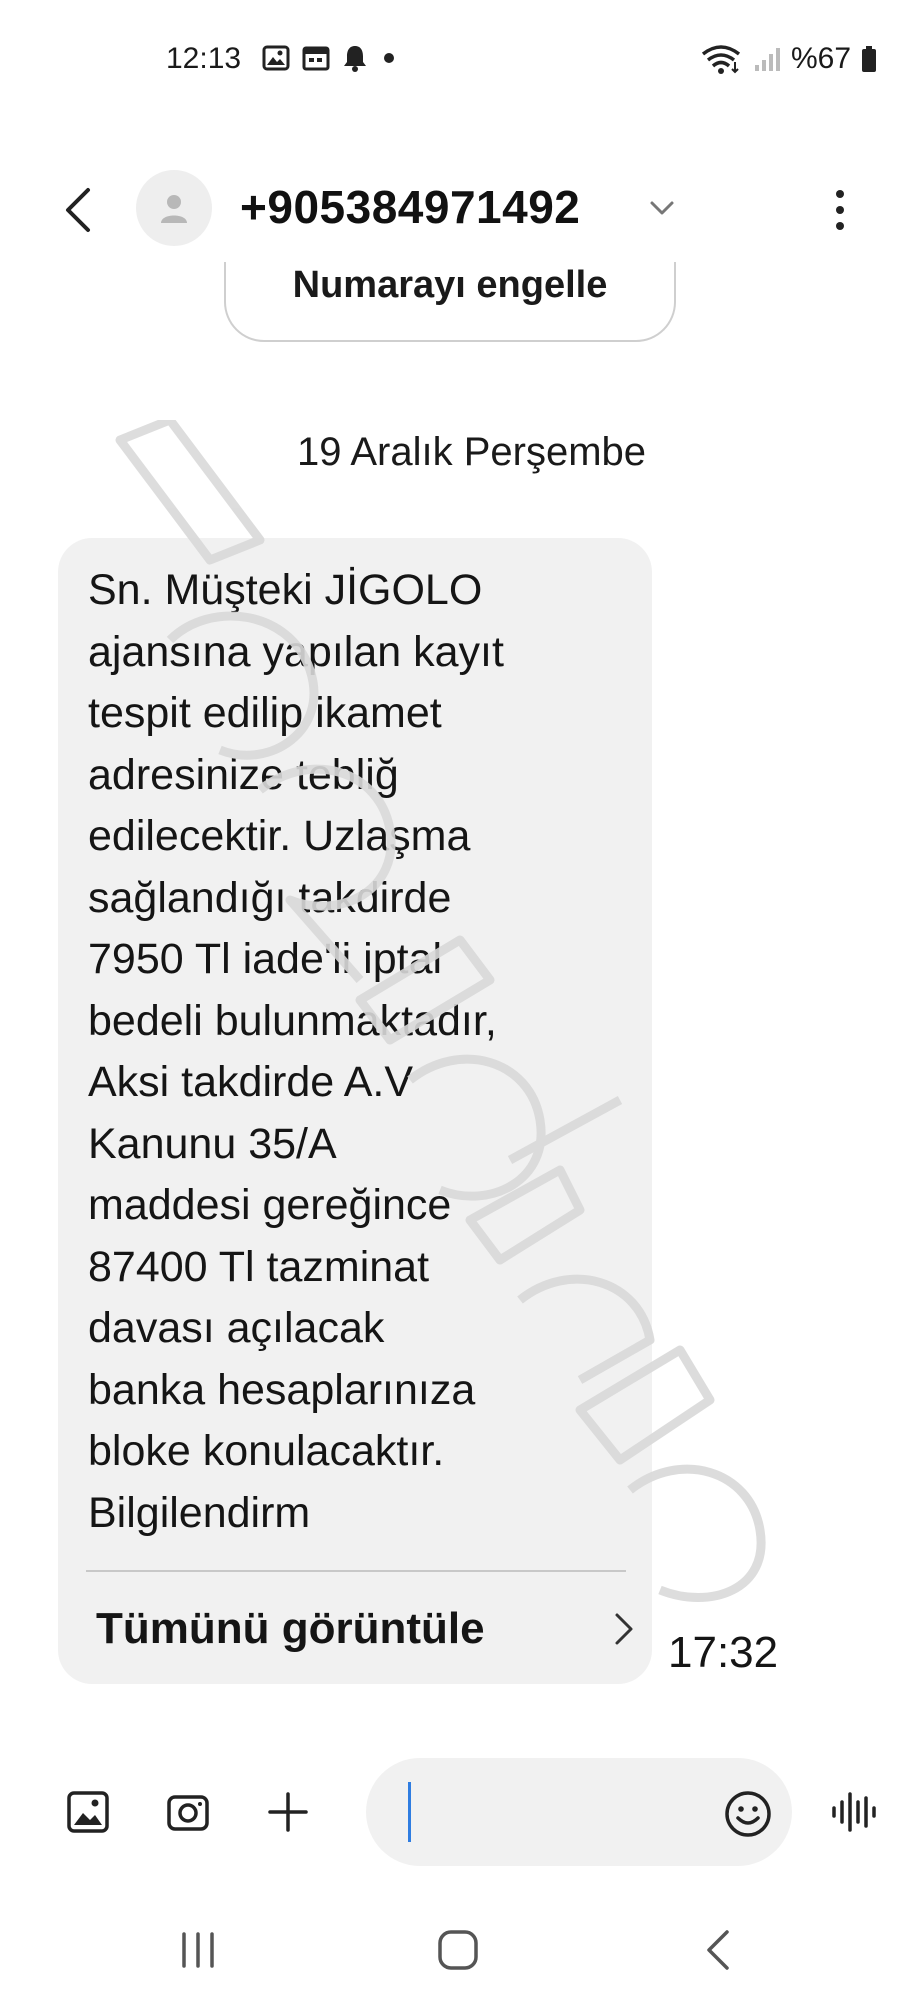 This screenshot has height=2000, width=923. I want to click on message-line: tespit edilip ikamet, so click(265, 713).